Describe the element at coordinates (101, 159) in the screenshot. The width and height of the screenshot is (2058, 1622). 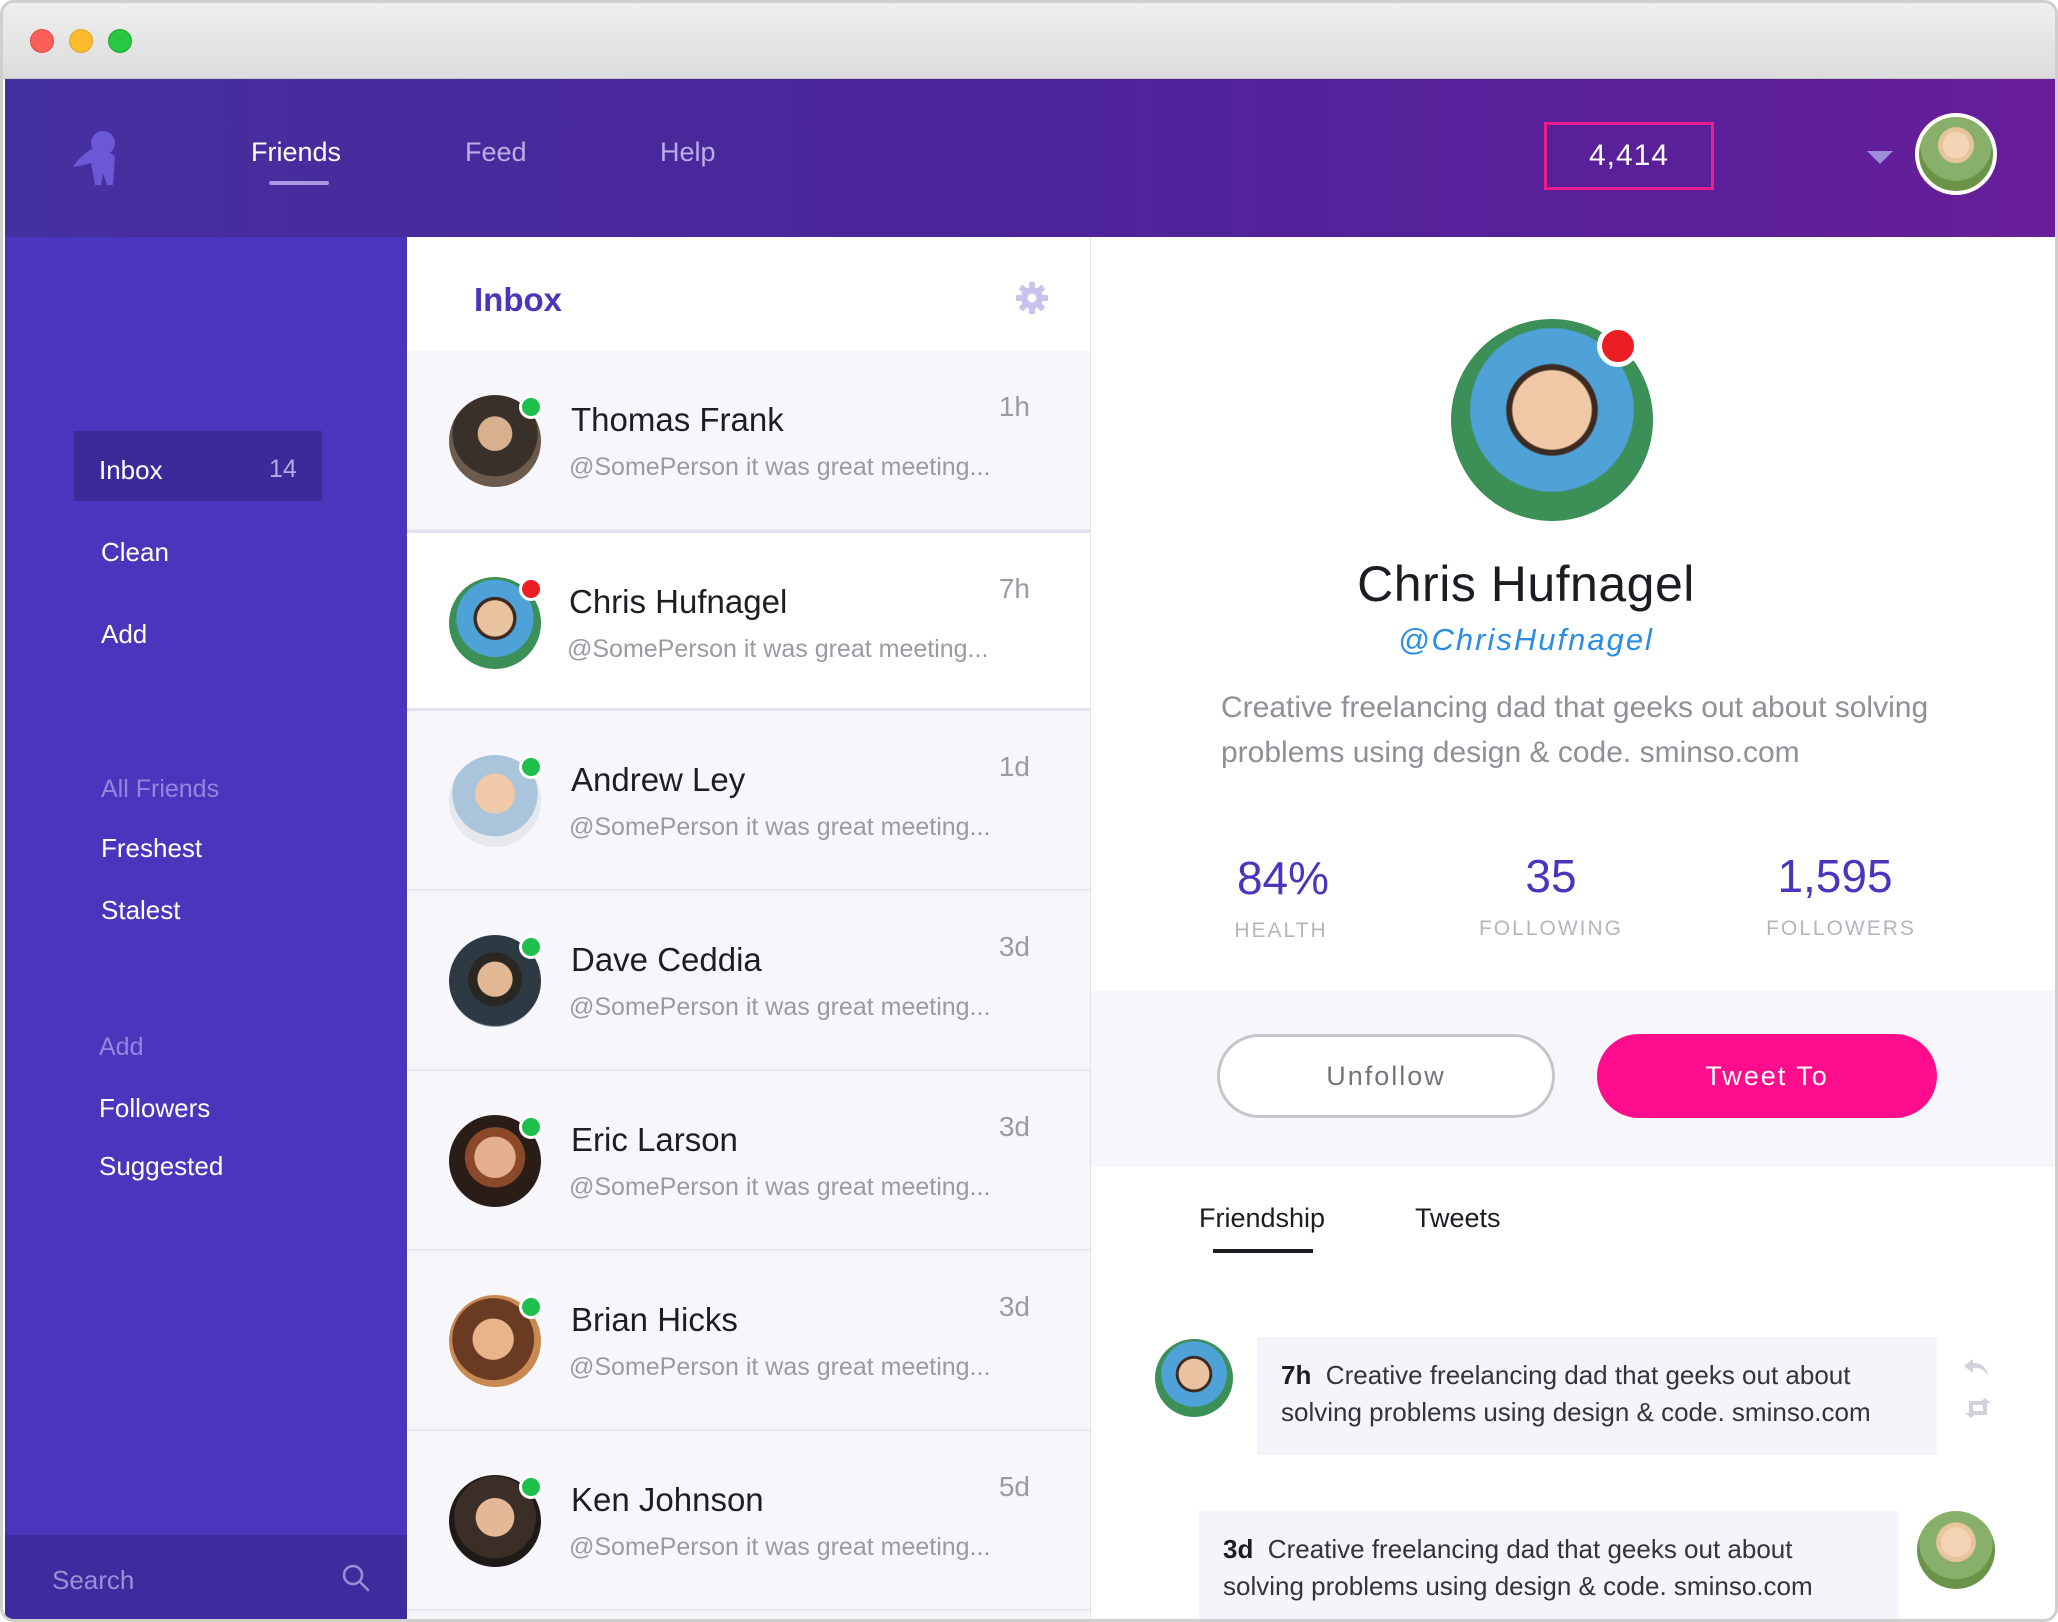
I see `mascot-logo-icon` at that location.